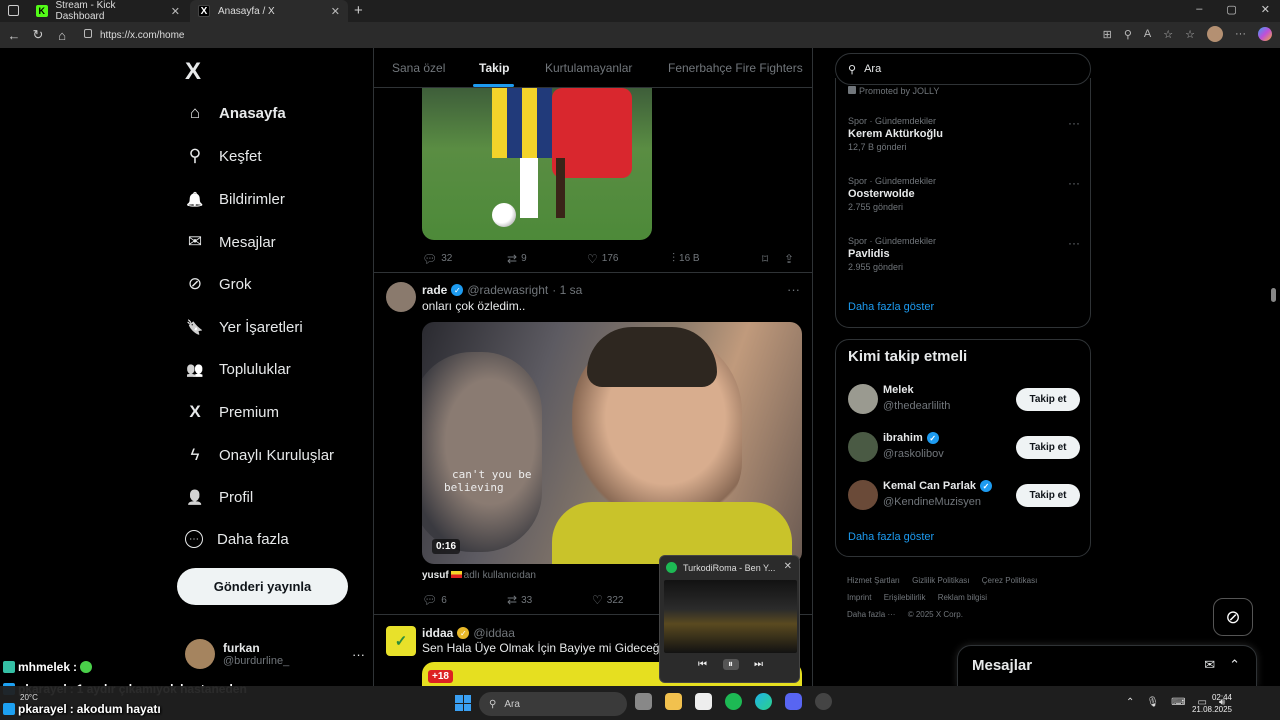 The width and height of the screenshot is (1280, 720). What do you see at coordinates (237, 539) in the screenshot?
I see `nav-item-more: ⋯ Daha fazla` at bounding box center [237, 539].